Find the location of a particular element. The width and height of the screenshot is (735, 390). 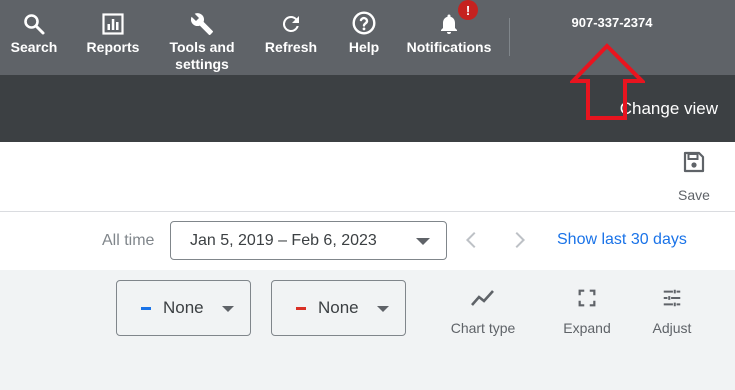

customer-id: 907-337-2374 is located at coordinates (612, 22).